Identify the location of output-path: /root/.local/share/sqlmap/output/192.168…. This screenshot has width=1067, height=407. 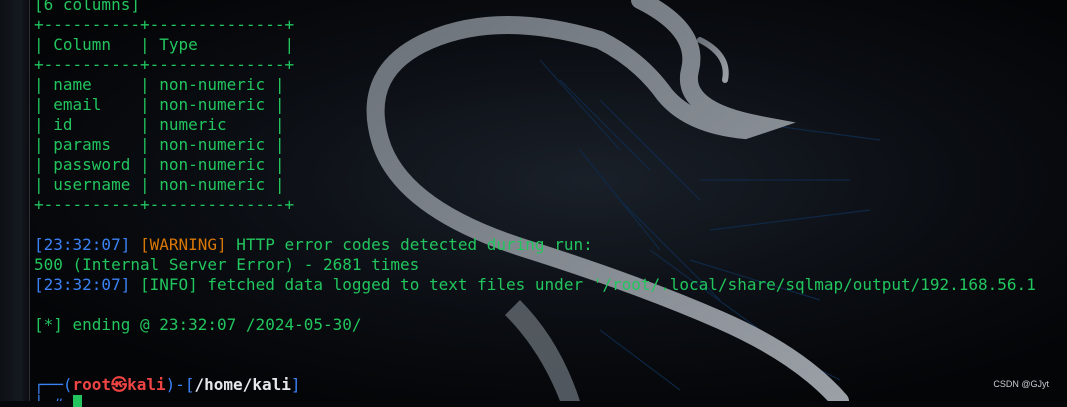
(819, 284).